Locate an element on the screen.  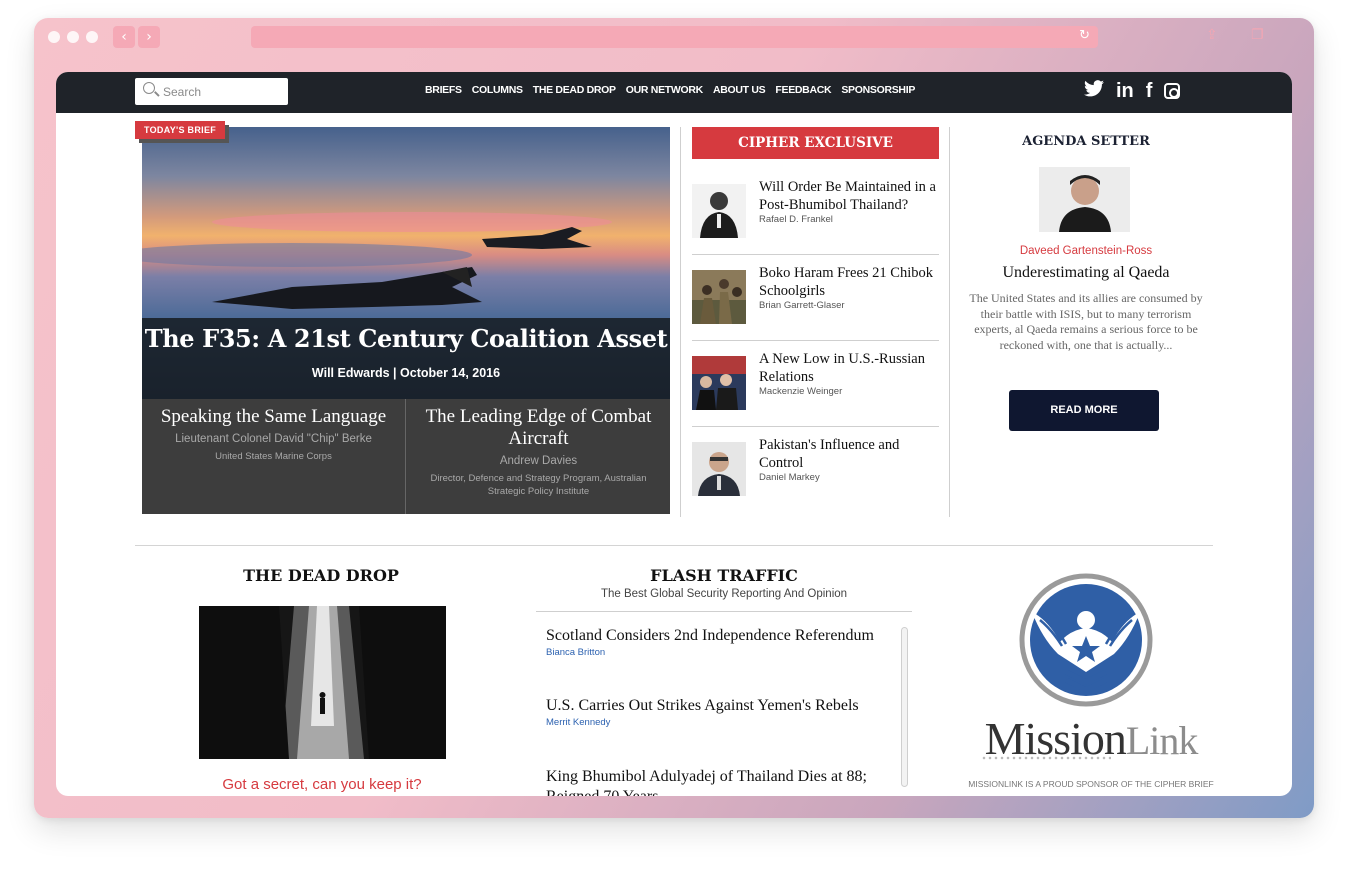
twitter-icon is located at coordinates (1094, 91).